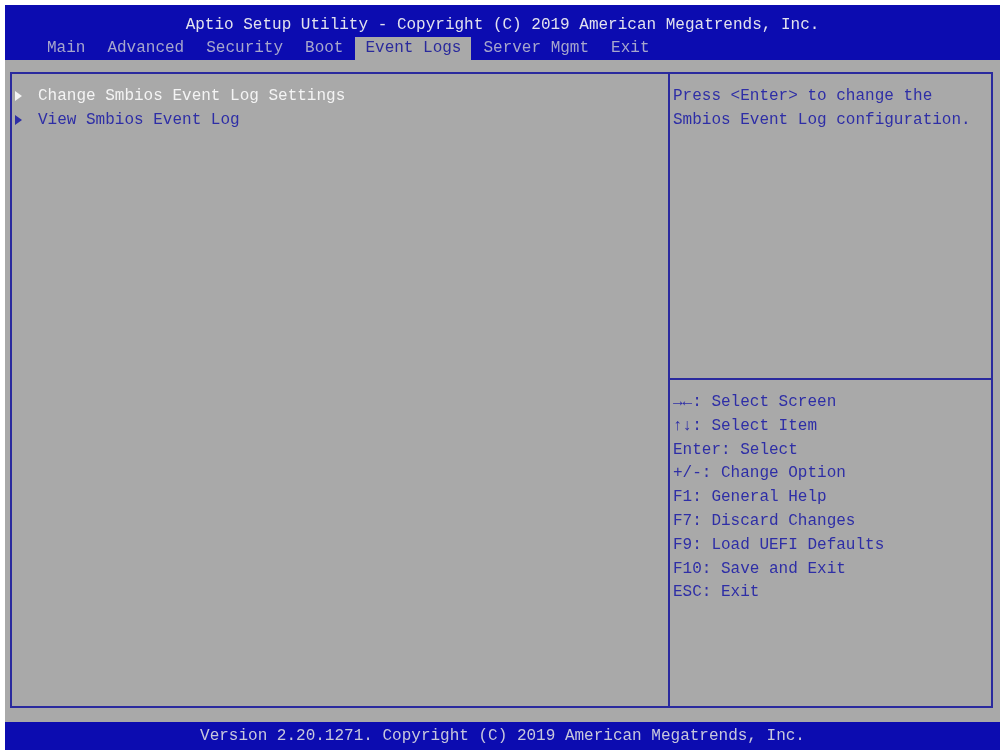 The width and height of the screenshot is (1003, 756). What do you see at coordinates (502, 736) in the screenshot?
I see `version-text: Version 2.20.1271. Copyright (C) 2019 American Megatrends, Inc.` at bounding box center [502, 736].